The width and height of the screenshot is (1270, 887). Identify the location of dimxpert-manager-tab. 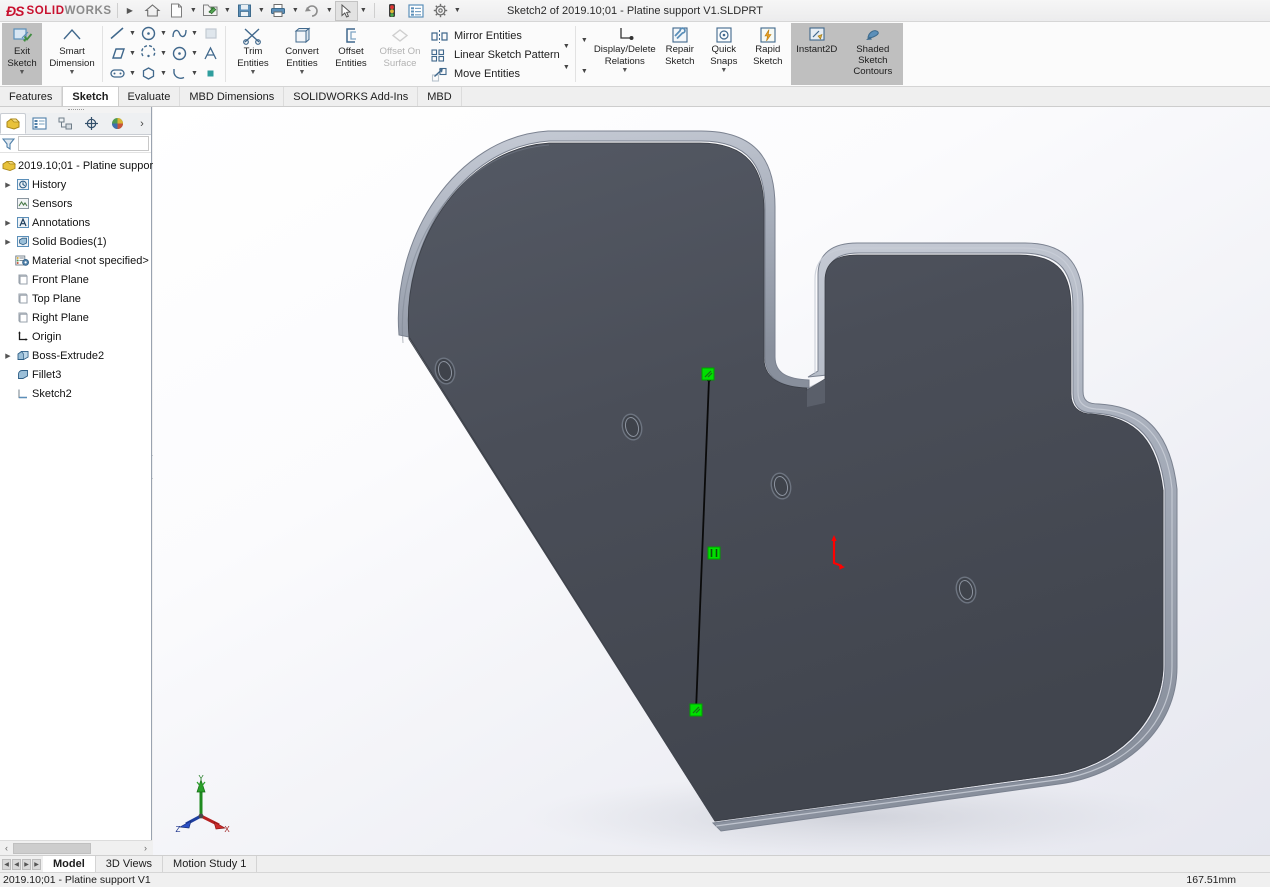
(91, 123).